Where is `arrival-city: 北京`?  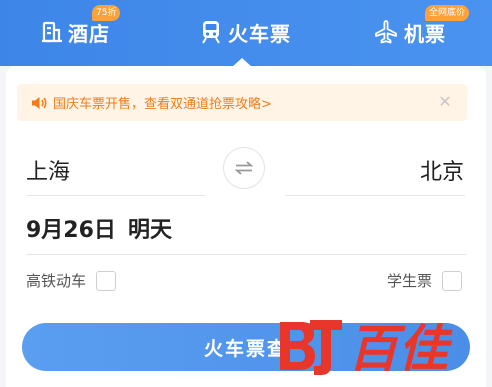
arrival-city: 北京 is located at coordinates (442, 170).